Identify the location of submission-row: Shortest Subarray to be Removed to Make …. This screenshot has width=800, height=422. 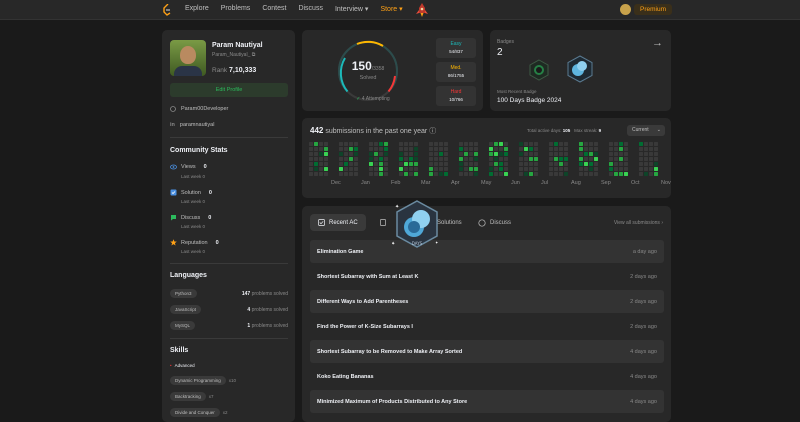
(487, 351).